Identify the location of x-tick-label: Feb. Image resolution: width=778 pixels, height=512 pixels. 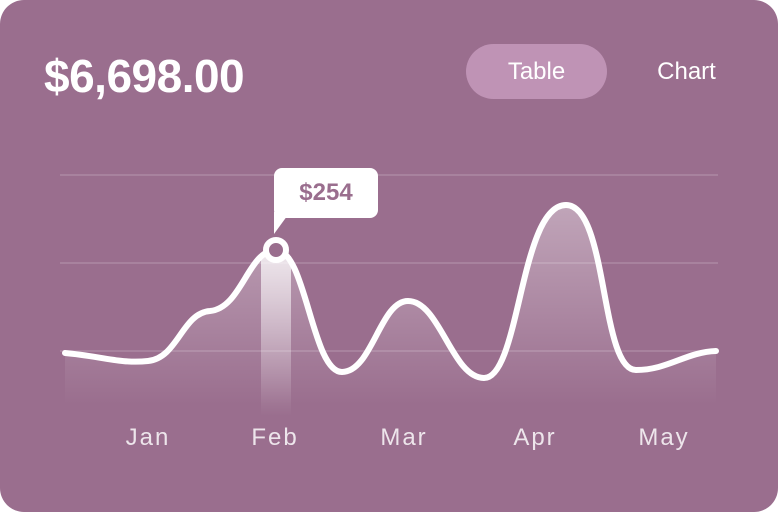
(275, 437).